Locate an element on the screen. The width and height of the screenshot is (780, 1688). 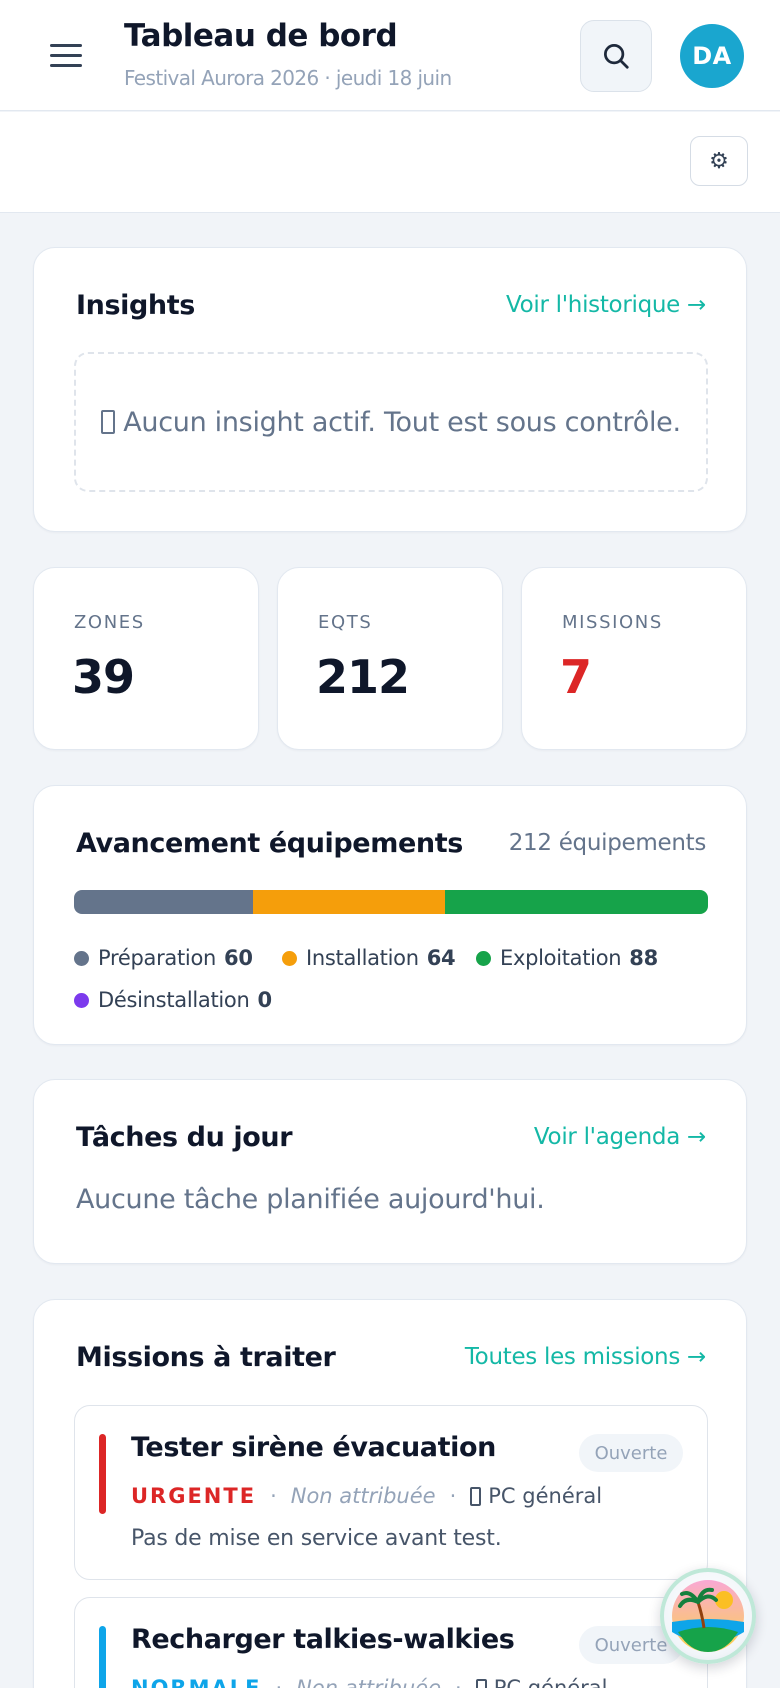
agenda-link: Voir l'agenda → is located at coordinates (620, 1137).